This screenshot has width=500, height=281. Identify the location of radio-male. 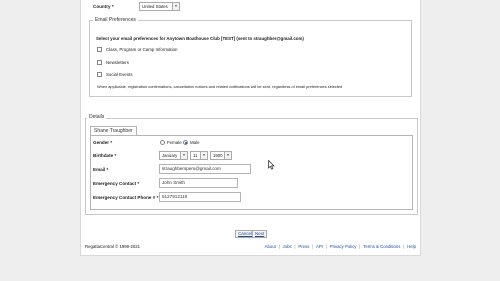
(185, 142).